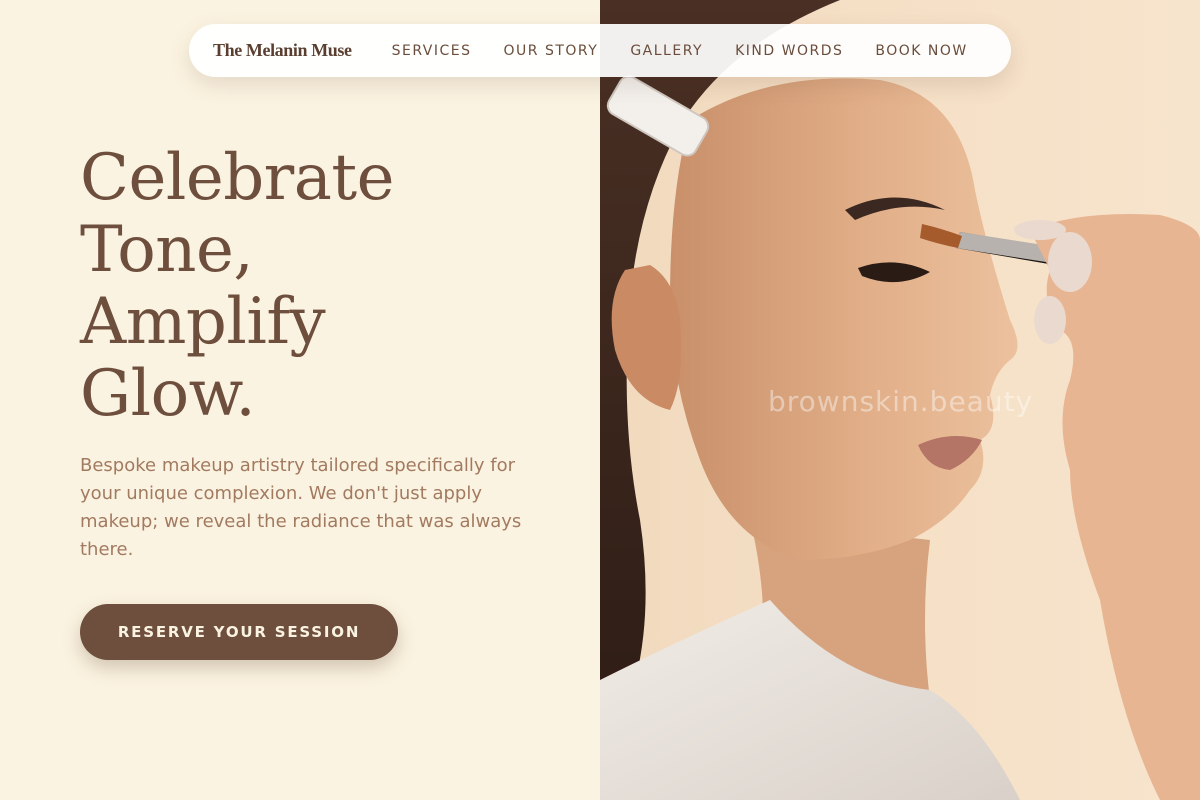 This screenshot has width=1200, height=800. What do you see at coordinates (239, 632) in the screenshot?
I see `reserve-session-button: RESERVE YOUR SESSION` at bounding box center [239, 632].